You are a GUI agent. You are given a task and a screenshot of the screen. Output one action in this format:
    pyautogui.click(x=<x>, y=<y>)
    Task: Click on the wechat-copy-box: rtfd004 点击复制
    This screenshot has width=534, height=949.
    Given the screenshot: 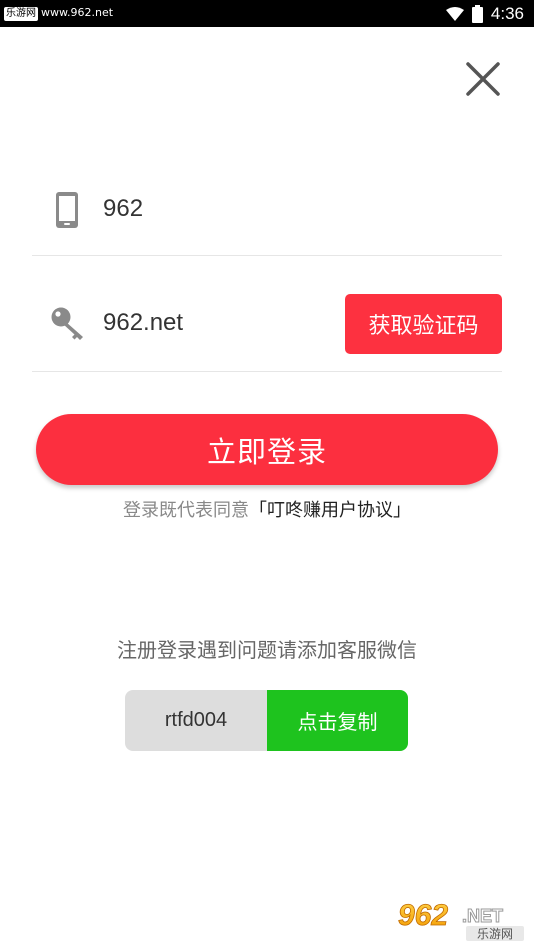 What is the action you would take?
    pyautogui.click(x=266, y=720)
    